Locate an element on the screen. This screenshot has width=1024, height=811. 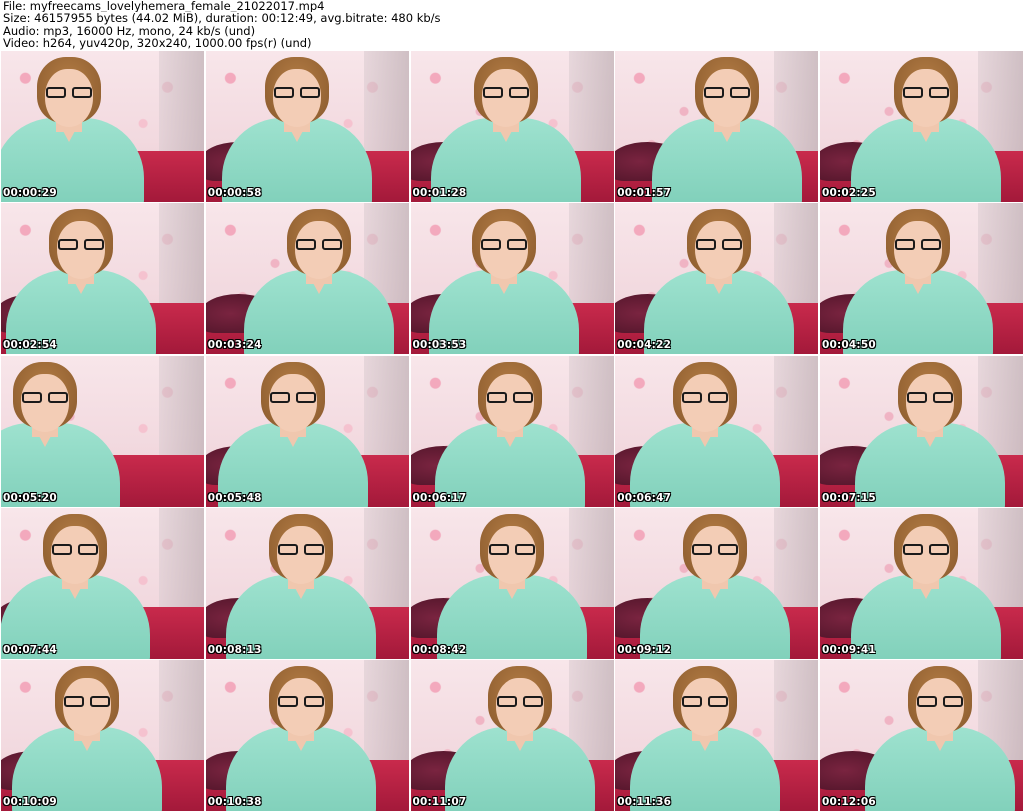
thumbnail-frame: 00:05:20 is located at coordinates (102, 431).